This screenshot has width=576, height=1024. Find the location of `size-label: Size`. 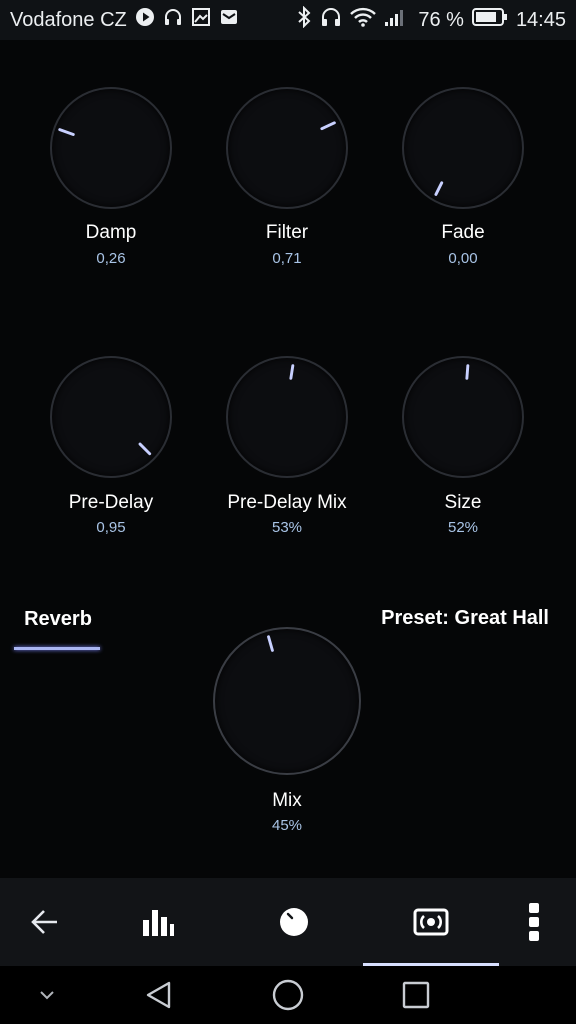

size-label: Size is located at coordinates (463, 502).